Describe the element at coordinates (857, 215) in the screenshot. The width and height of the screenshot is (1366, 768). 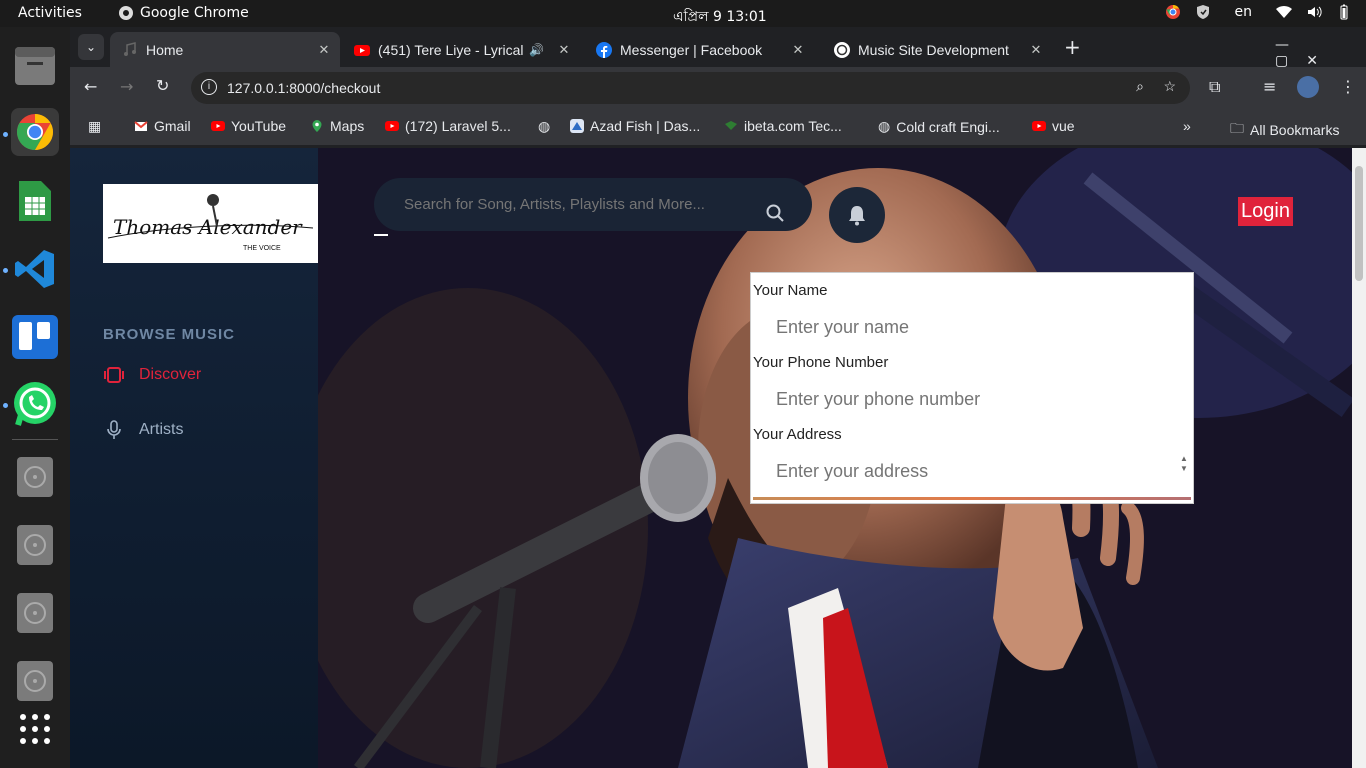
I see `notification-button` at that location.